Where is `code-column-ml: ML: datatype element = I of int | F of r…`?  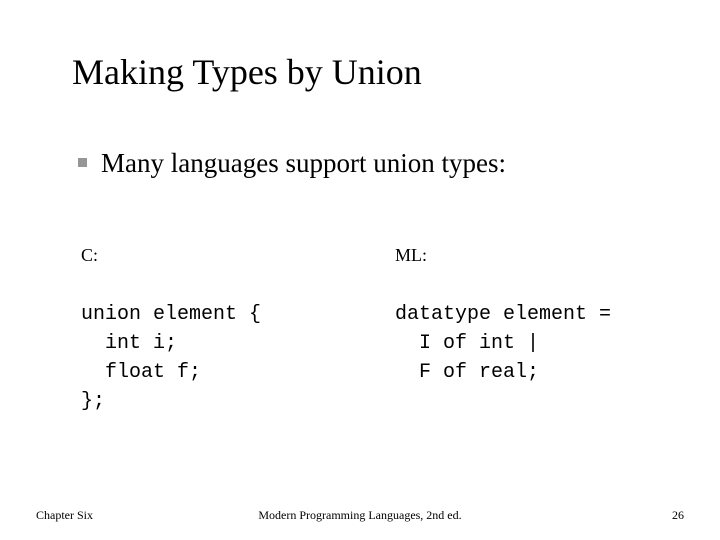 code-column-ml: ML: datatype element = I of int | F of r… is located at coordinates (503, 315).